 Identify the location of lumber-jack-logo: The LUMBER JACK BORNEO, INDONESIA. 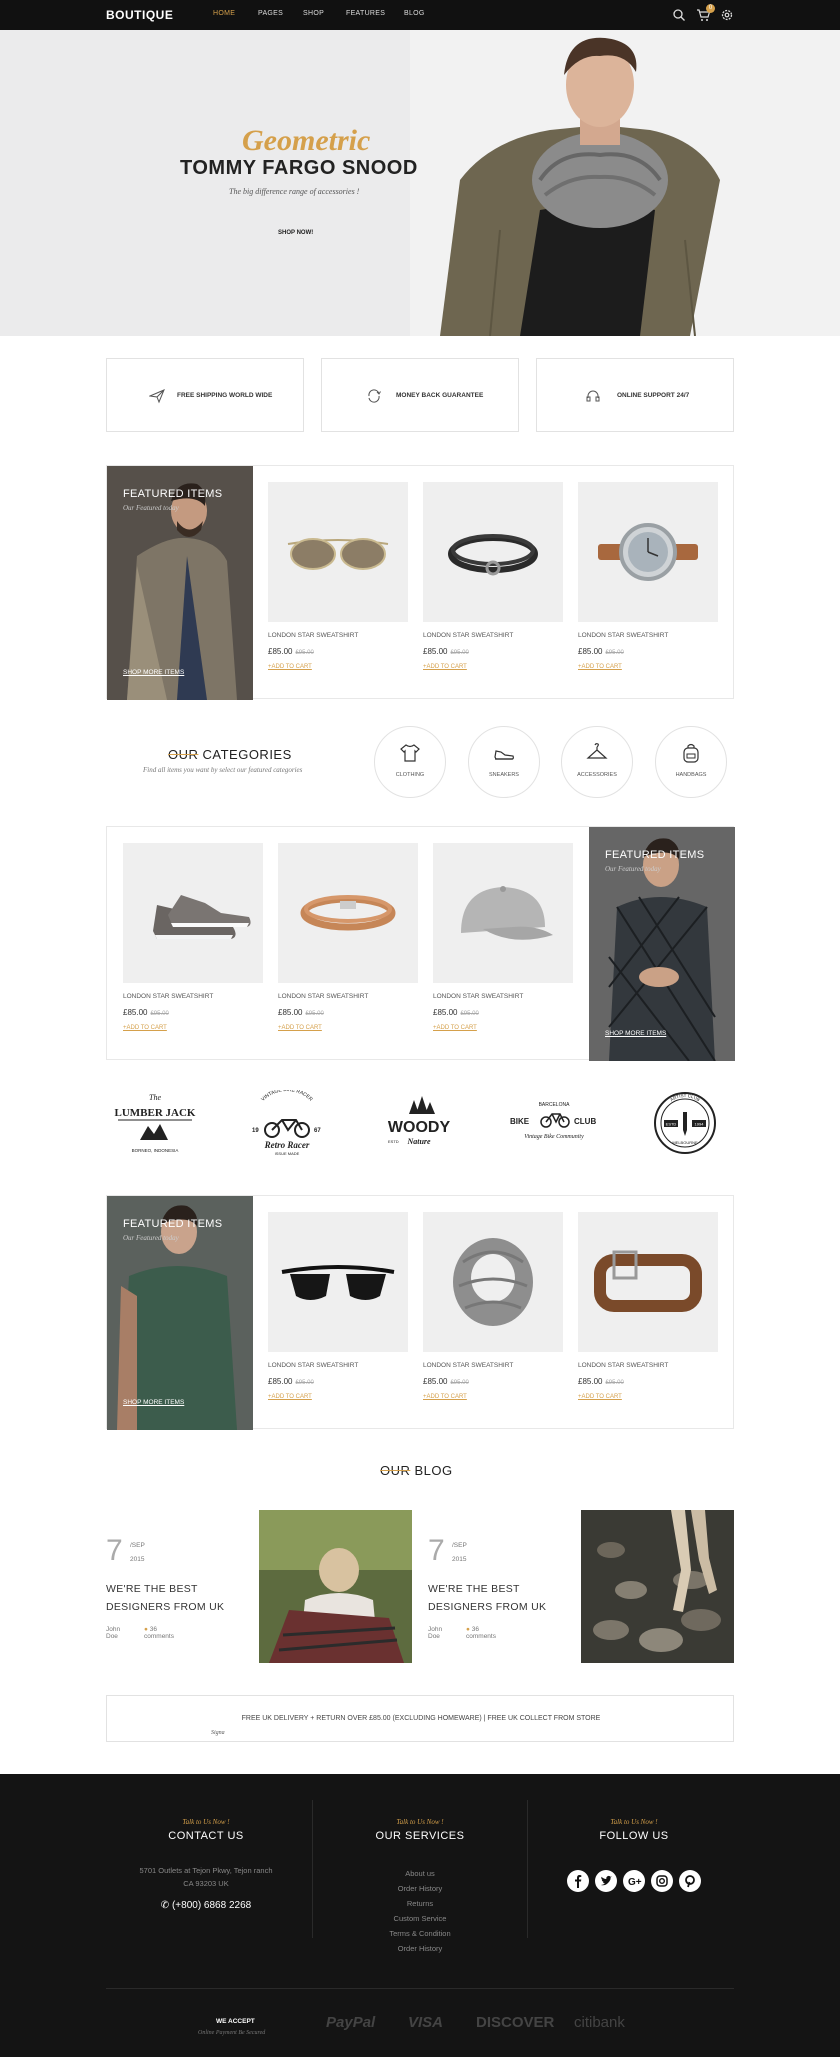
(155, 1123).